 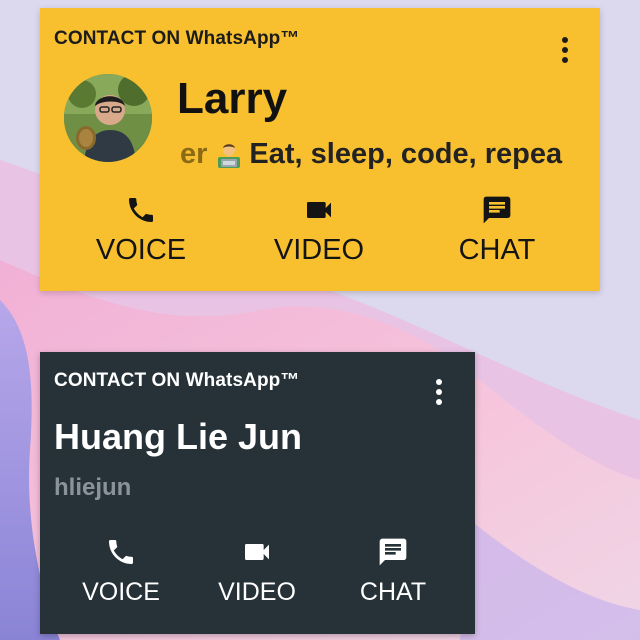 I want to click on avatar, so click(x=108, y=118).